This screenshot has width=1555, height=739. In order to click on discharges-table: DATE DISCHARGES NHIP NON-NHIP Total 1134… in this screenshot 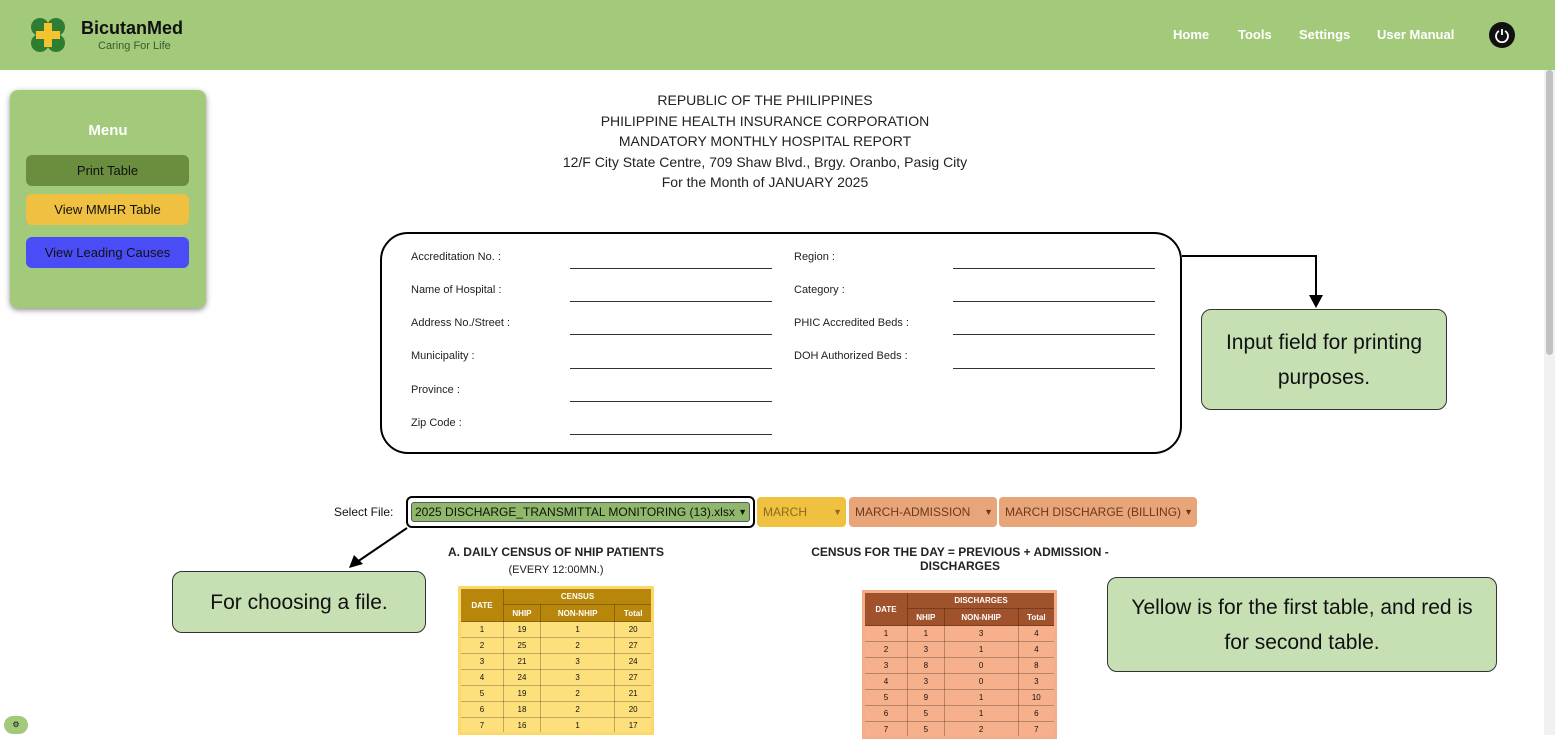, I will do `click(959, 664)`.